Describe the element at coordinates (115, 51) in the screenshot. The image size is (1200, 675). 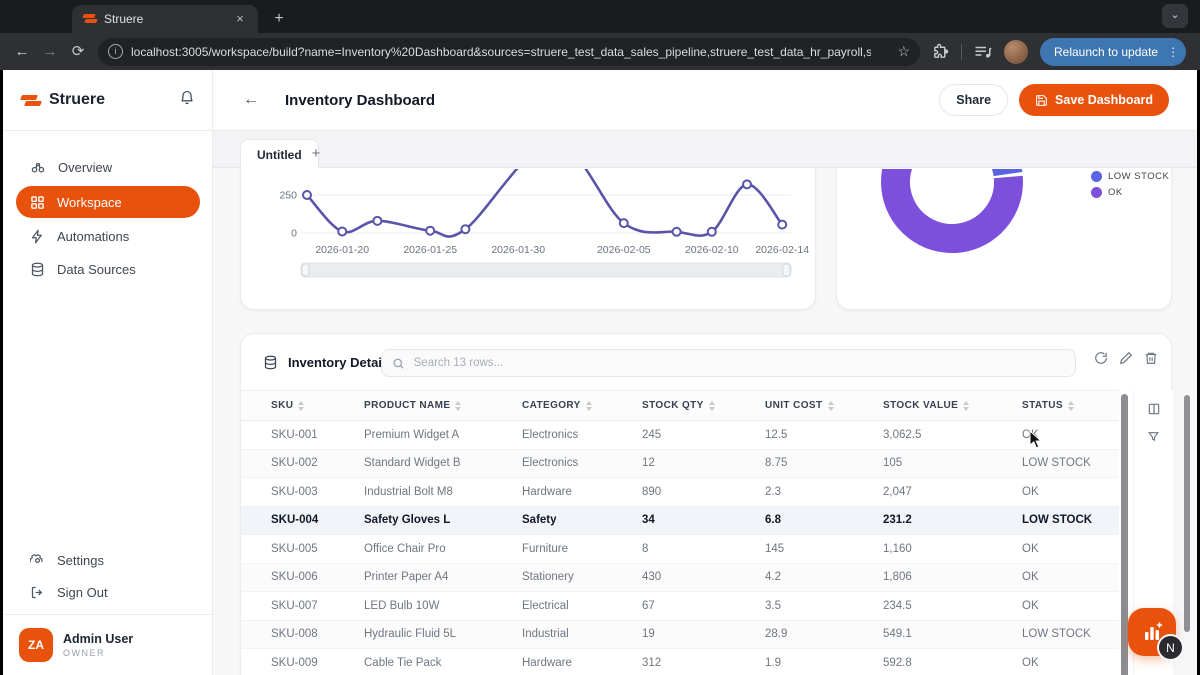
I see `site-info-icon: i` at that location.